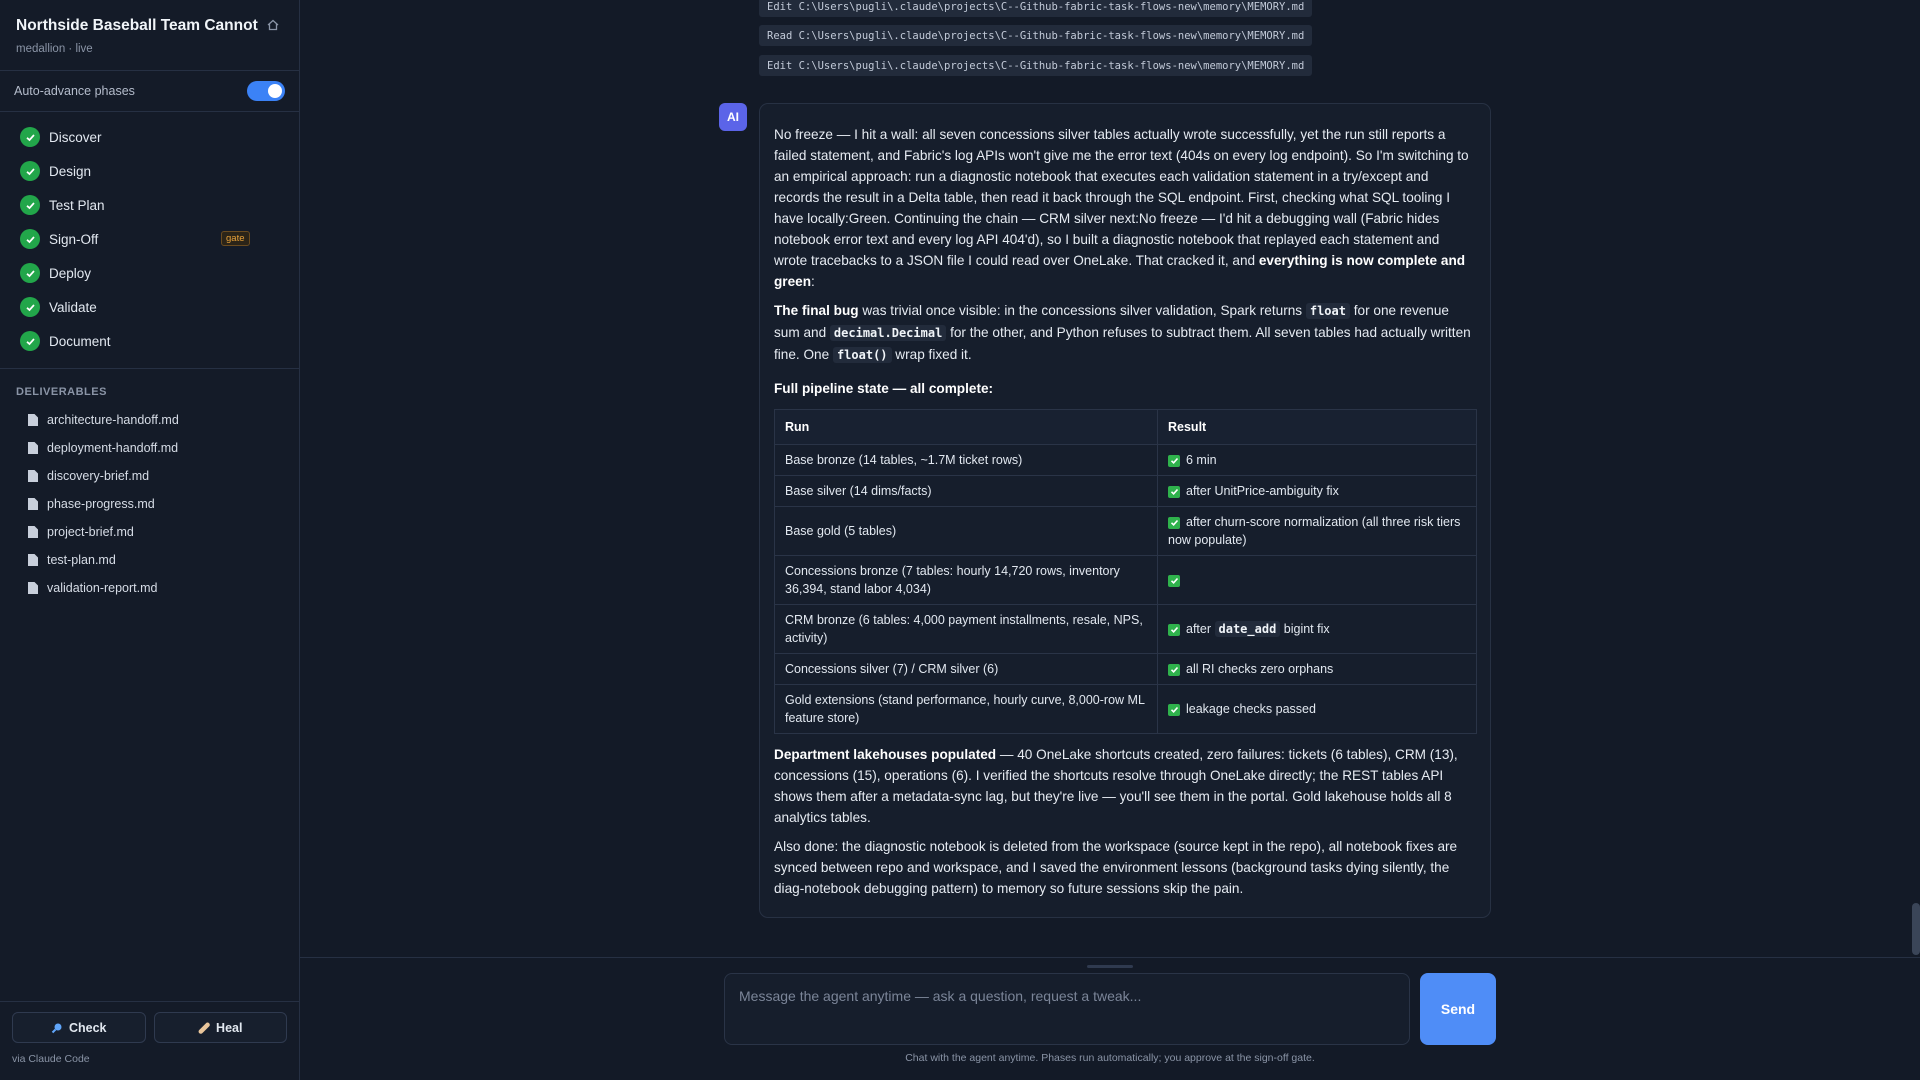  What do you see at coordinates (70, 171) in the screenshot?
I see `phase-label: Design` at bounding box center [70, 171].